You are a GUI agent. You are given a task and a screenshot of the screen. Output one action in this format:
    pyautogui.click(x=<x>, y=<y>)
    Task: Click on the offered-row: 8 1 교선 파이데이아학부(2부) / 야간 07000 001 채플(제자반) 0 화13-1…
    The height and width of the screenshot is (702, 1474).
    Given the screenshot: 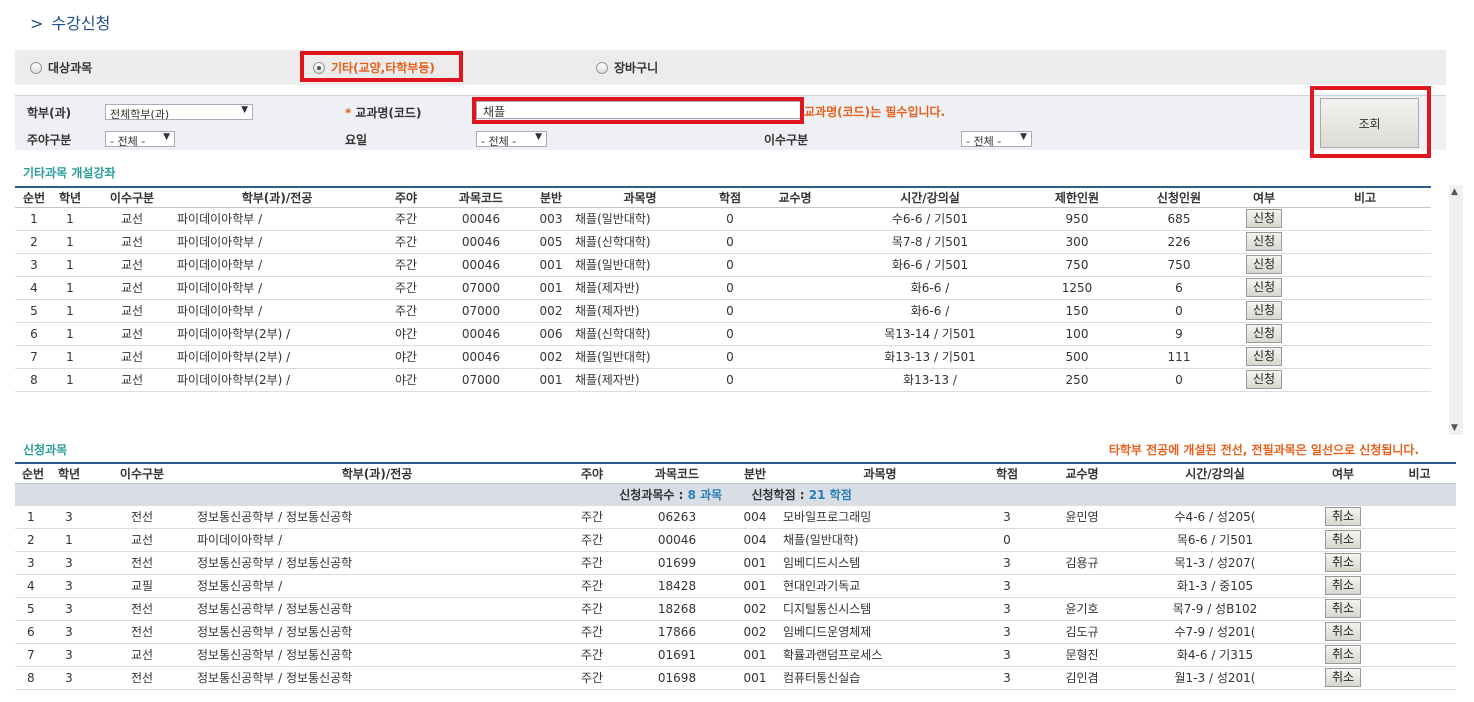 What is the action you would take?
    pyautogui.click(x=723, y=380)
    